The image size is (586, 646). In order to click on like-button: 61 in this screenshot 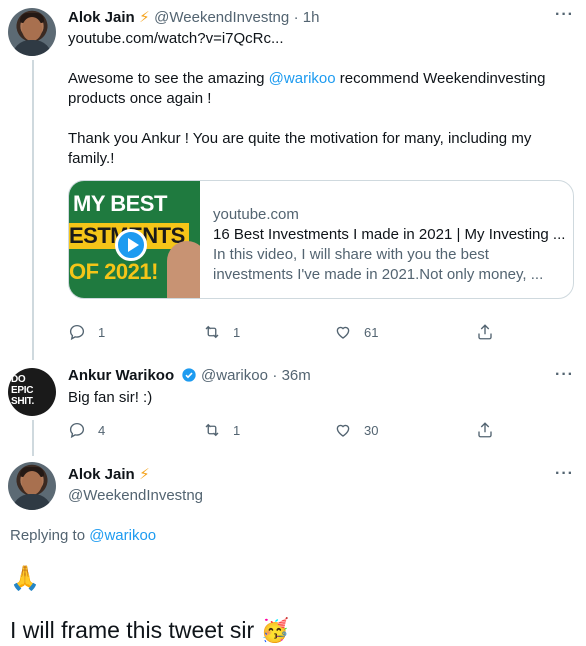, I will do `click(356, 332)`.